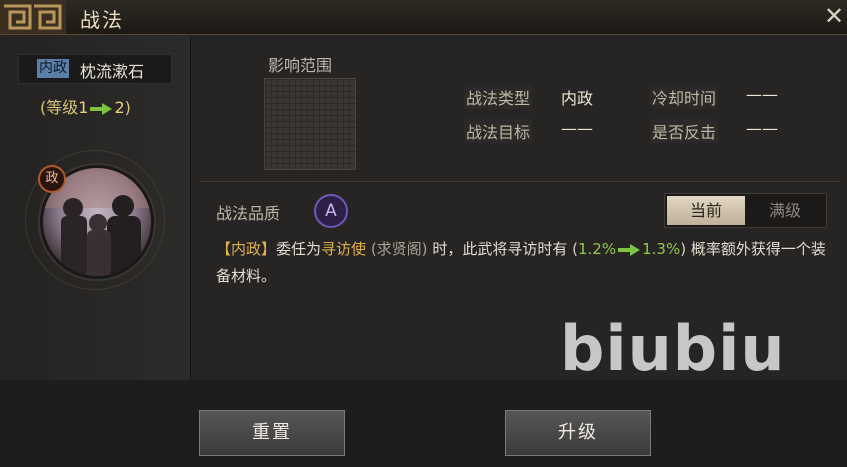 The width and height of the screenshot is (847, 467). What do you see at coordinates (248, 213) in the screenshot?
I see `skill-quality-label: 战法品质` at bounding box center [248, 213].